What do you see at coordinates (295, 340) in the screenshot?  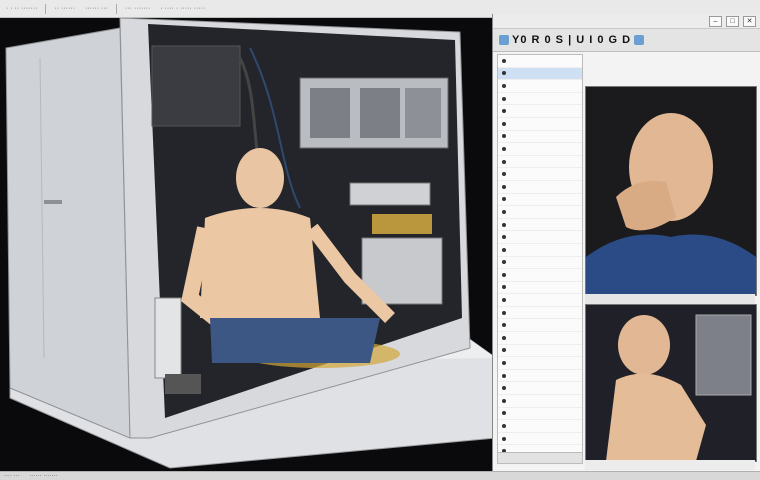 I see `person-legs` at bounding box center [295, 340].